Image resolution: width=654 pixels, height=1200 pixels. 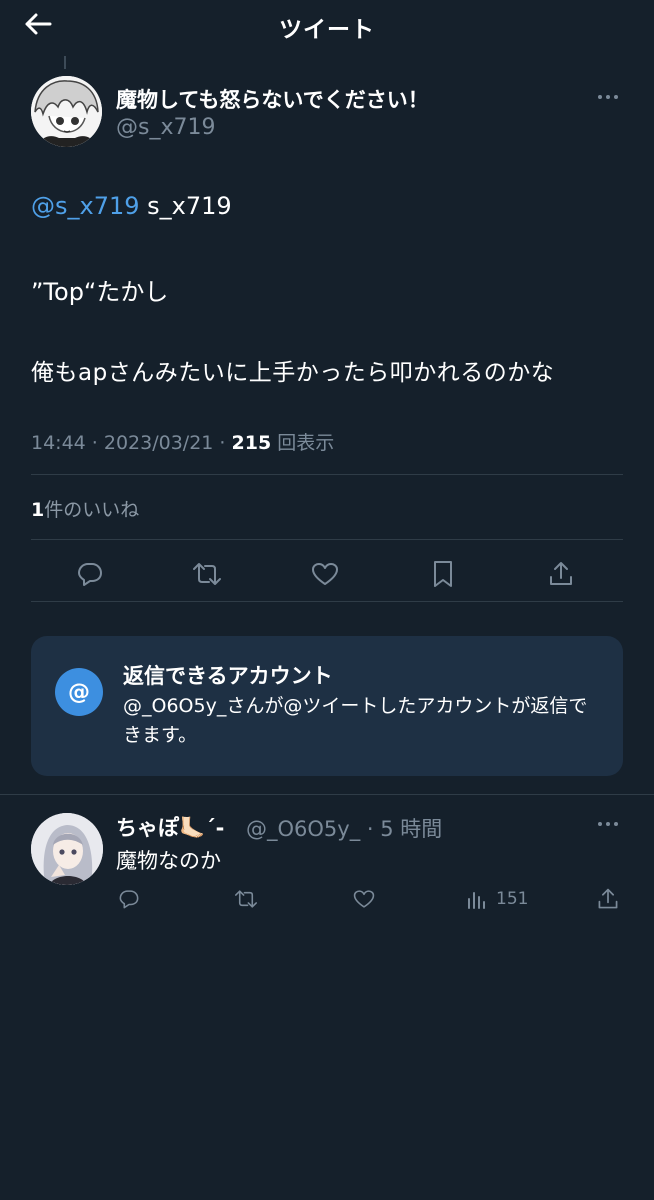 I want to click on reply-share-button, so click(x=608, y=899).